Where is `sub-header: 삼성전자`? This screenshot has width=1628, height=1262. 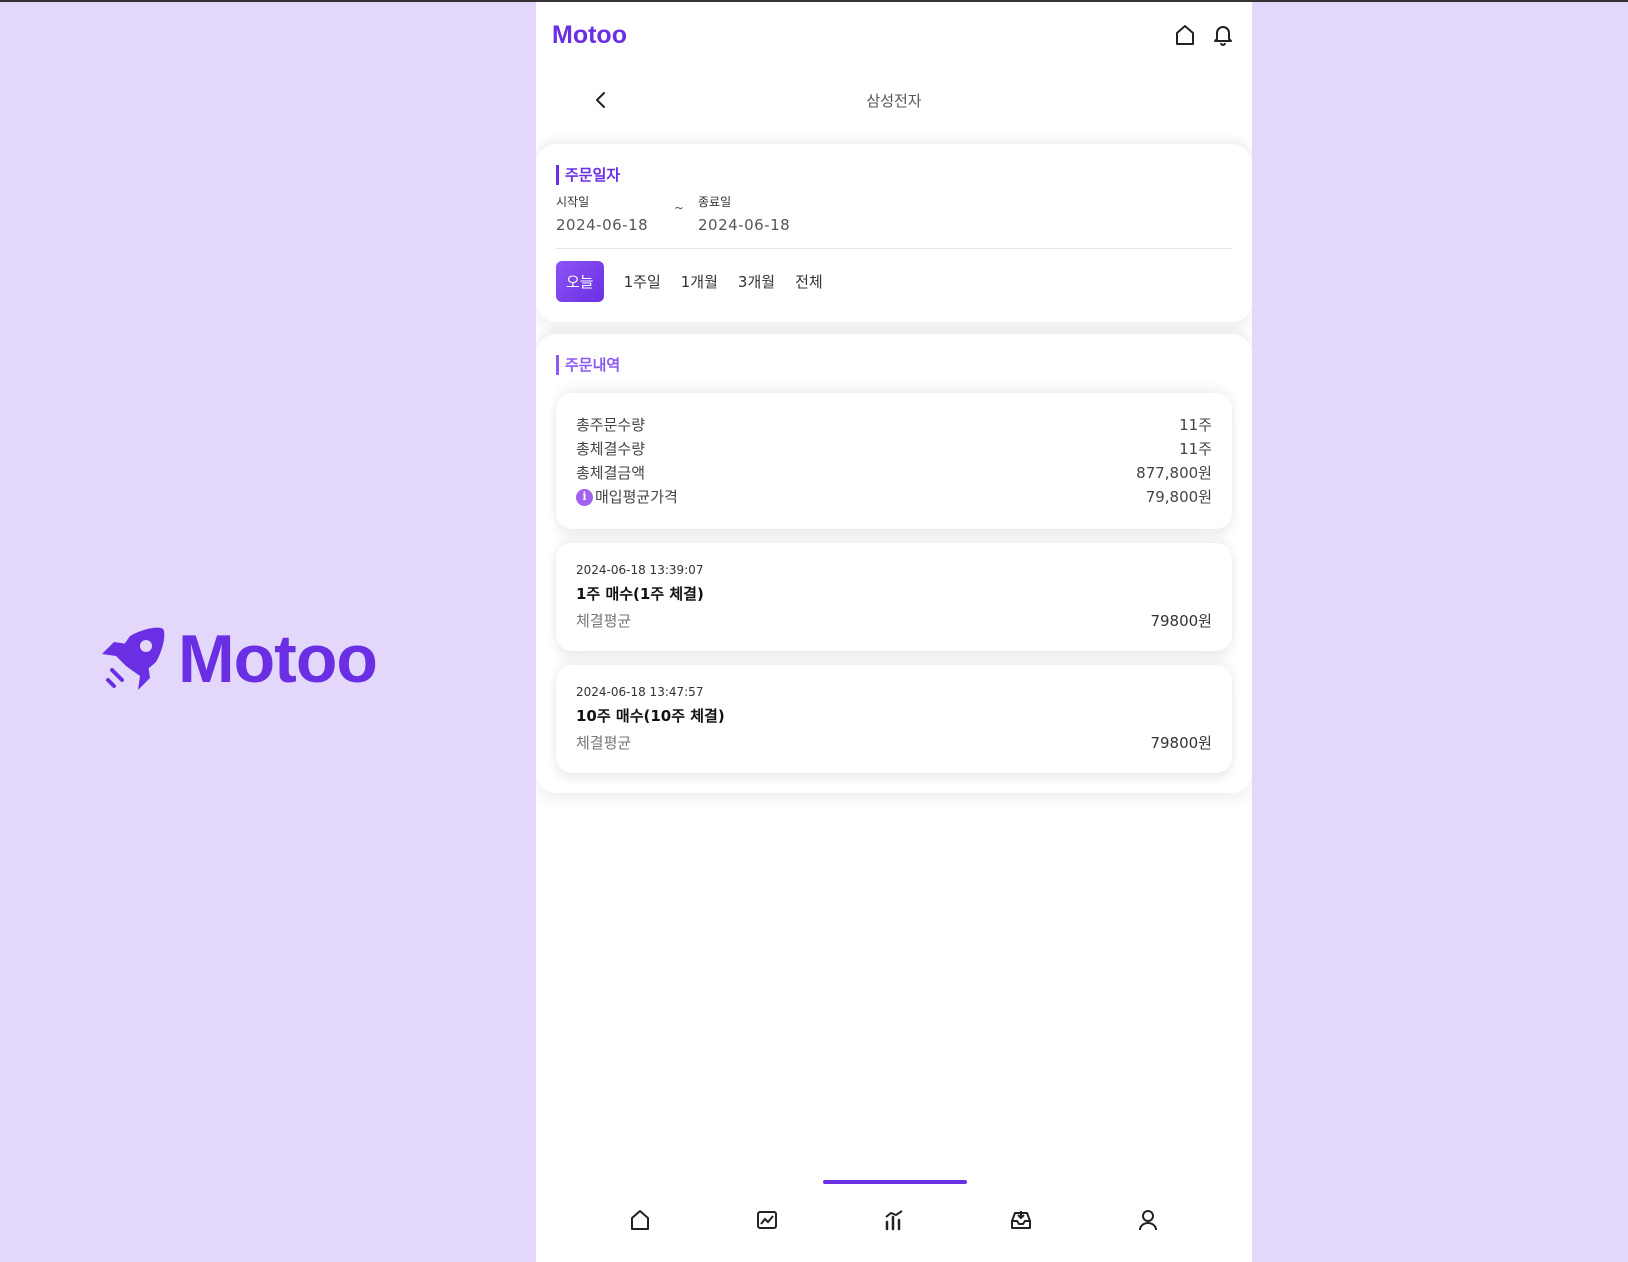 sub-header: 삼성전자 is located at coordinates (894, 100).